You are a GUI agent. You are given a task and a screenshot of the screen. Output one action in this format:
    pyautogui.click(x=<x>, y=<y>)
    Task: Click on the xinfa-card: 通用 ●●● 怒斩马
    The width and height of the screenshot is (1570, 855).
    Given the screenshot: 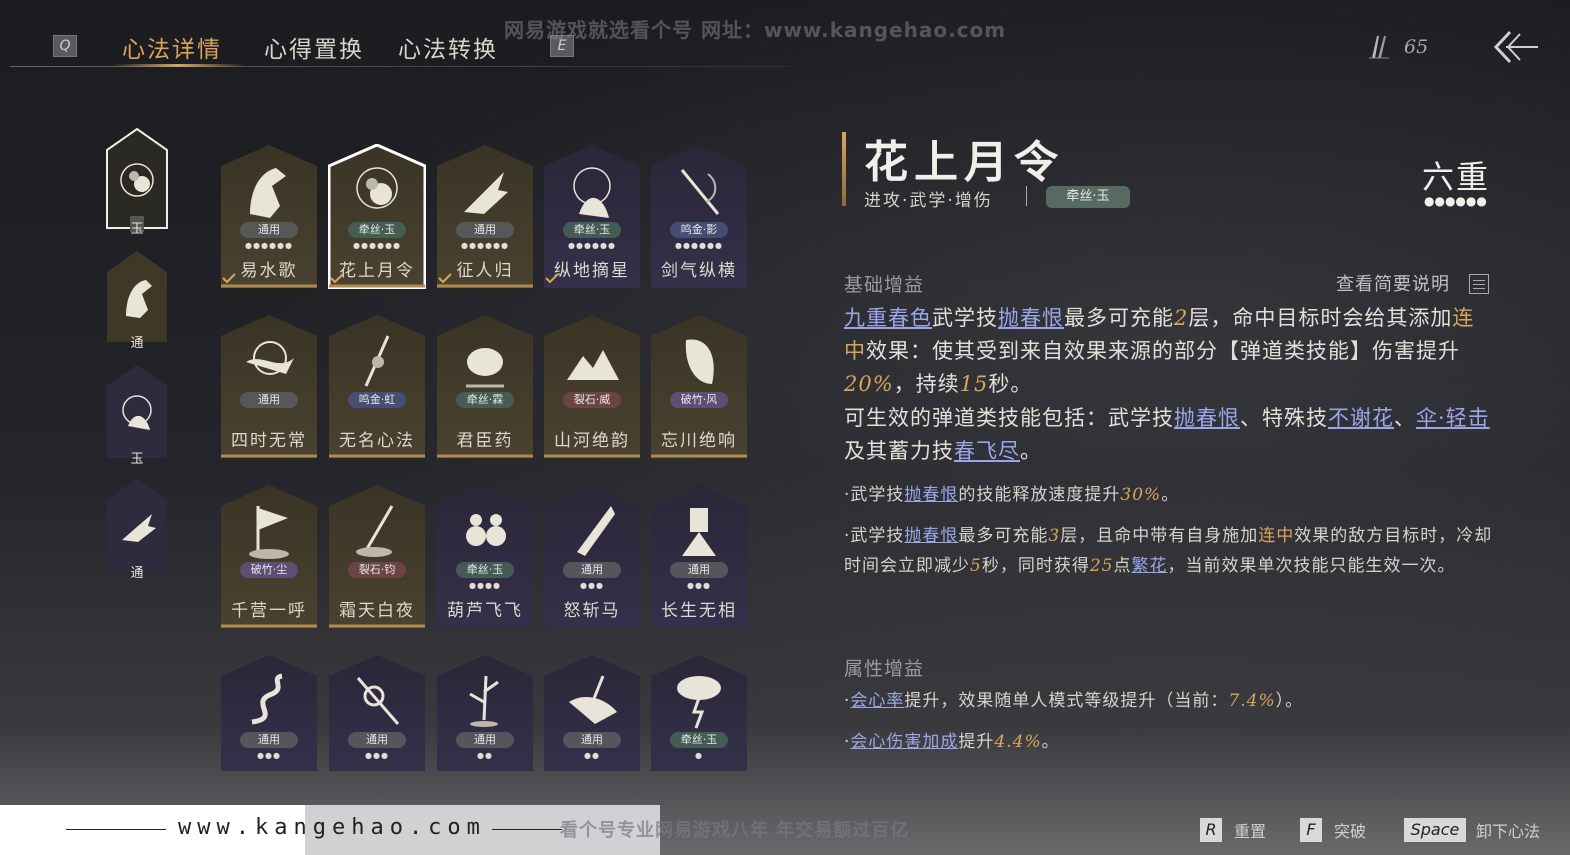 What is the action you would take?
    pyautogui.click(x=592, y=556)
    